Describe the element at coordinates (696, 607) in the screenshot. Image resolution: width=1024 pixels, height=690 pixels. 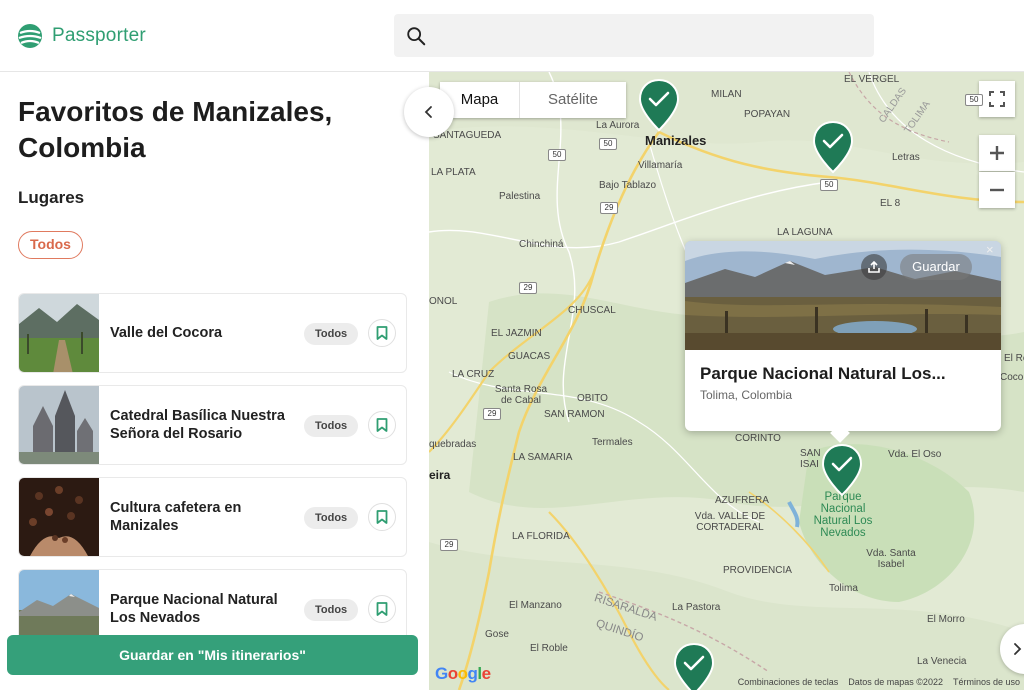
I see `map-label: La Pastora` at that location.